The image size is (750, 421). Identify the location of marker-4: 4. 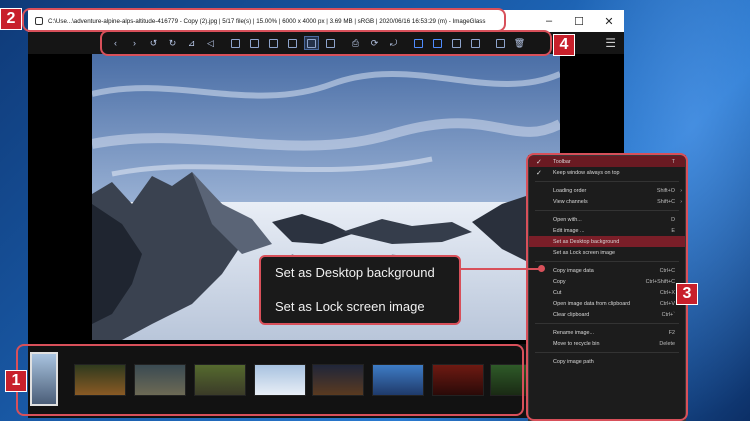
(564, 45).